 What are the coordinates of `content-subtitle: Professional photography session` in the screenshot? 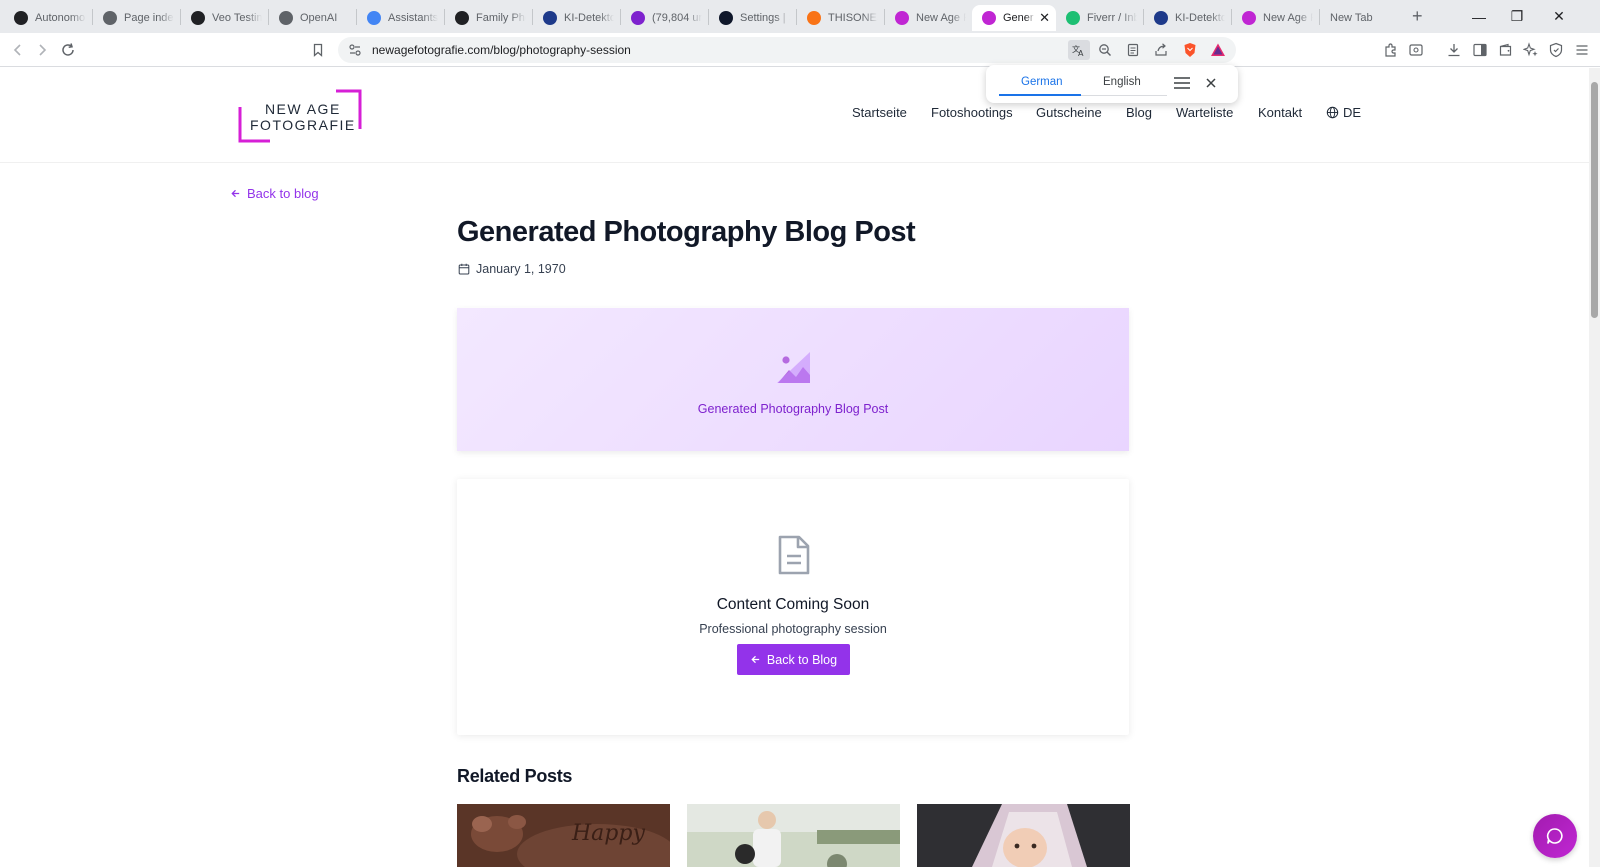 It's located at (793, 629).